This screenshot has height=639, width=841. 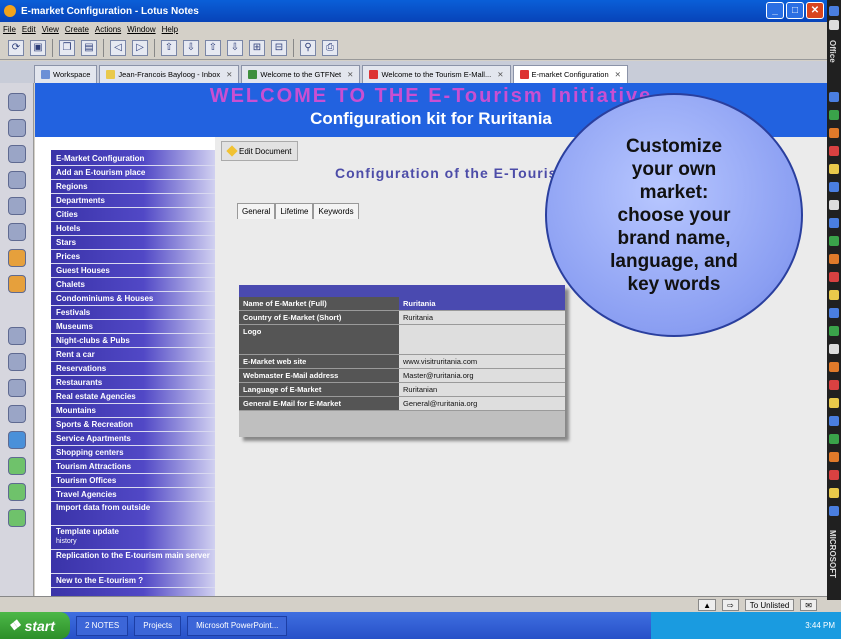 I want to click on inbox-status-icon: ✉, so click(x=808, y=604).